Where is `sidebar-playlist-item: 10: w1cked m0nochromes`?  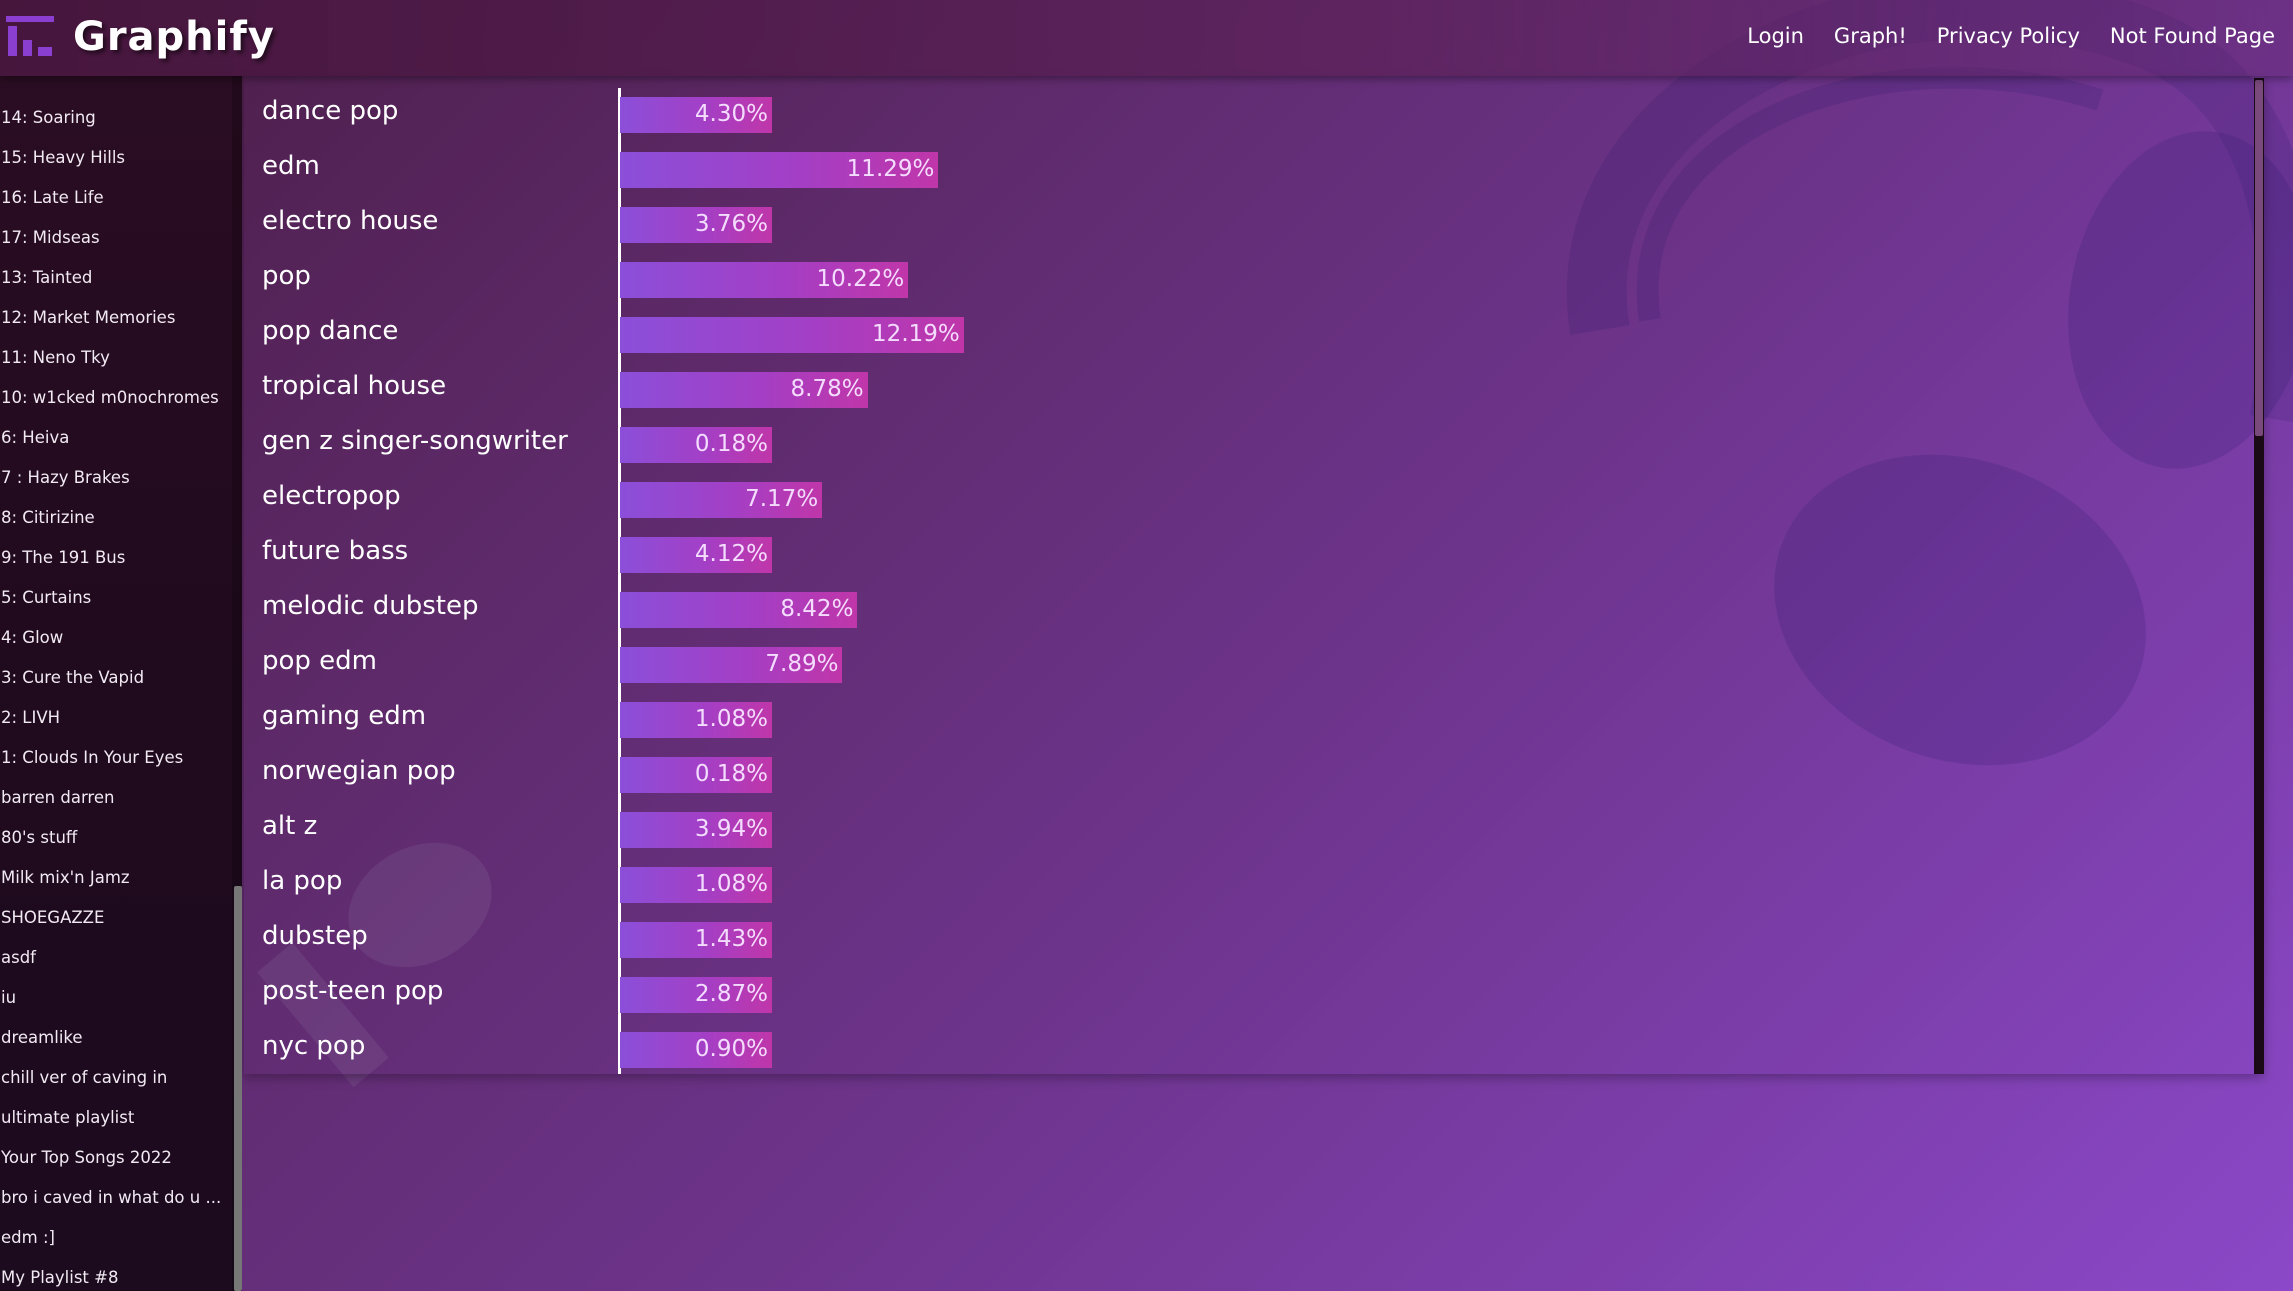
sidebar-playlist-item: 10: w1cked m0nochromes is located at coordinates (110, 398).